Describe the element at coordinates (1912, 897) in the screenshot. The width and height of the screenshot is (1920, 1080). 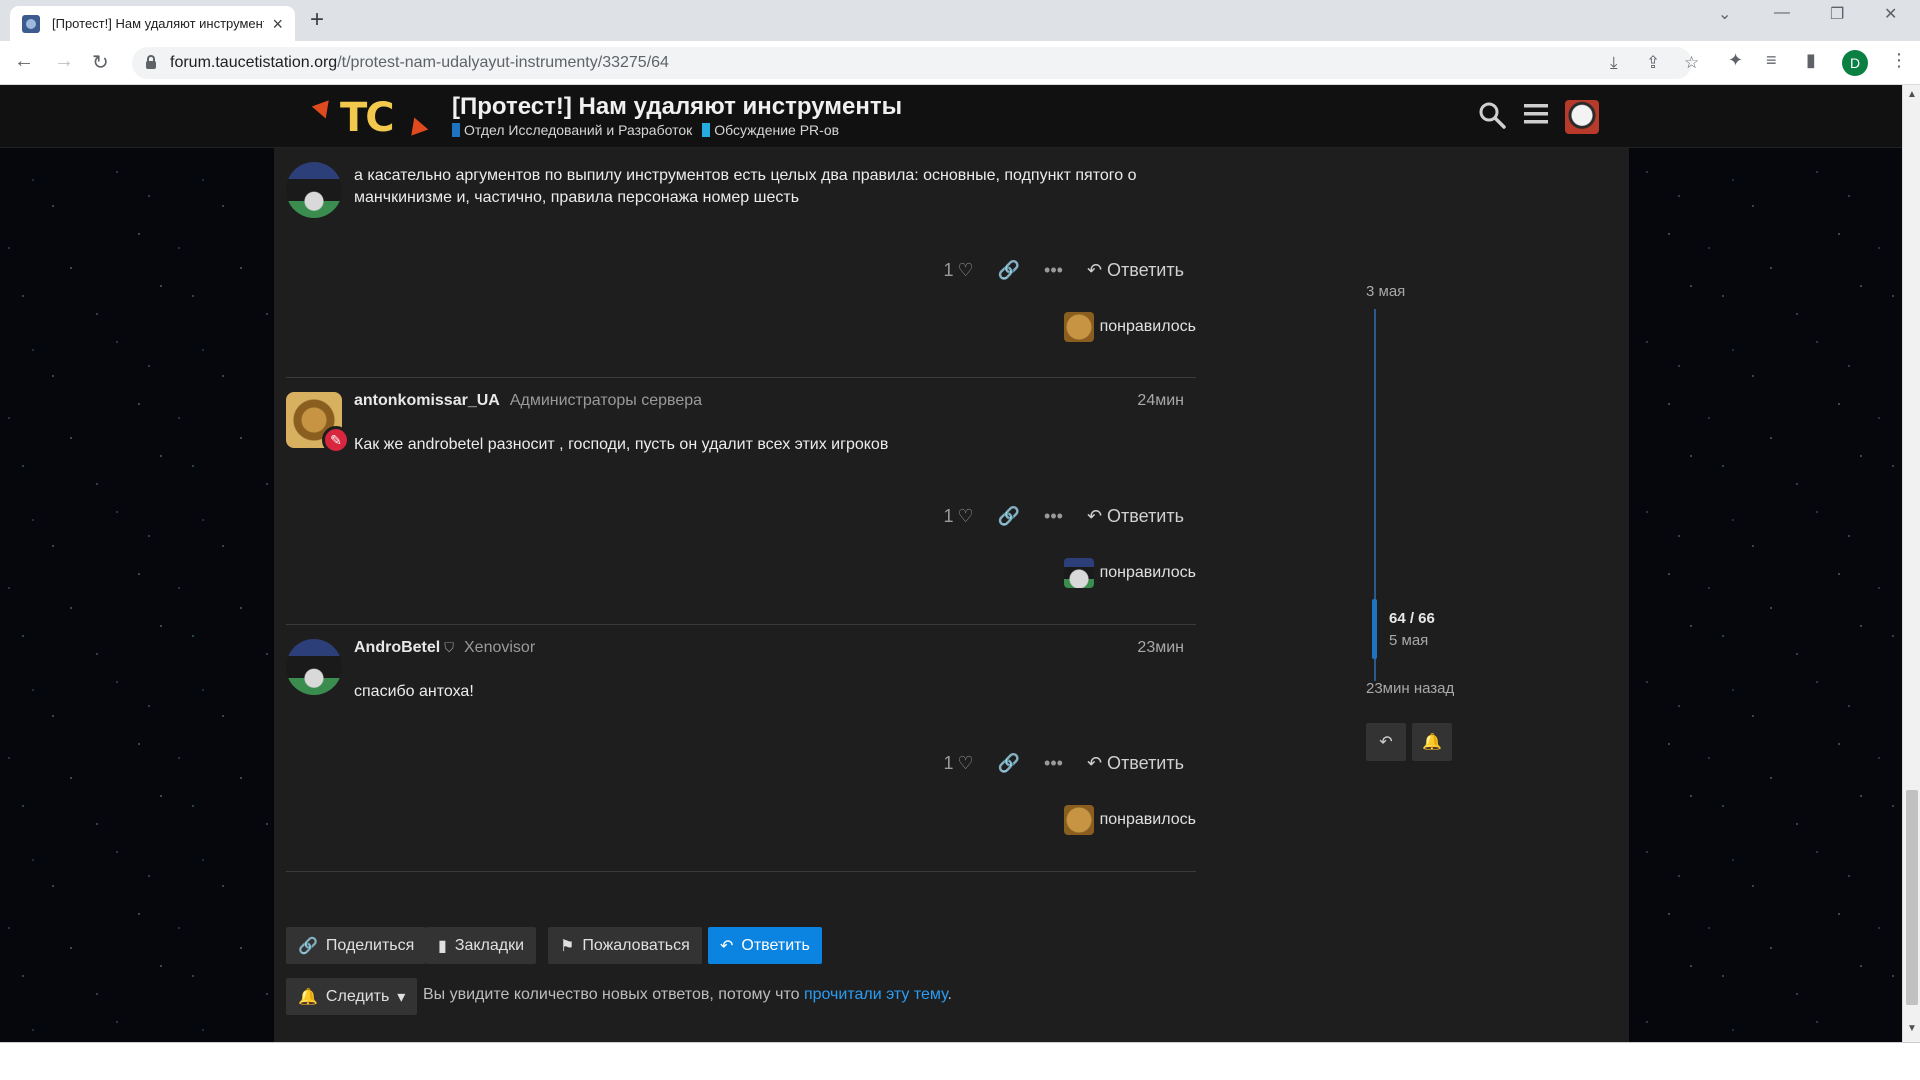
I see `scrollbar-thumb` at that location.